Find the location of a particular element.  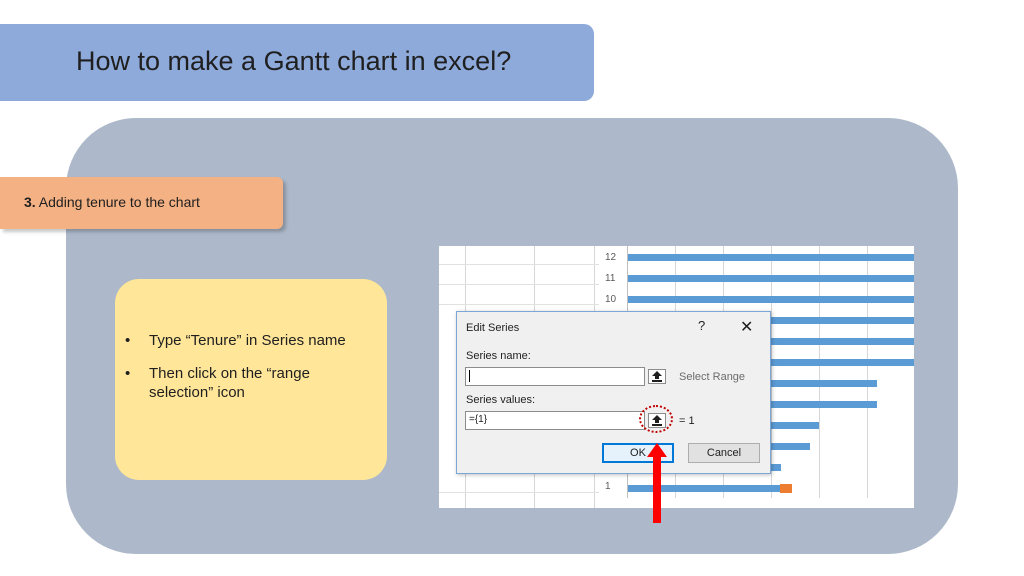

help-icon: ? is located at coordinates (701, 325).